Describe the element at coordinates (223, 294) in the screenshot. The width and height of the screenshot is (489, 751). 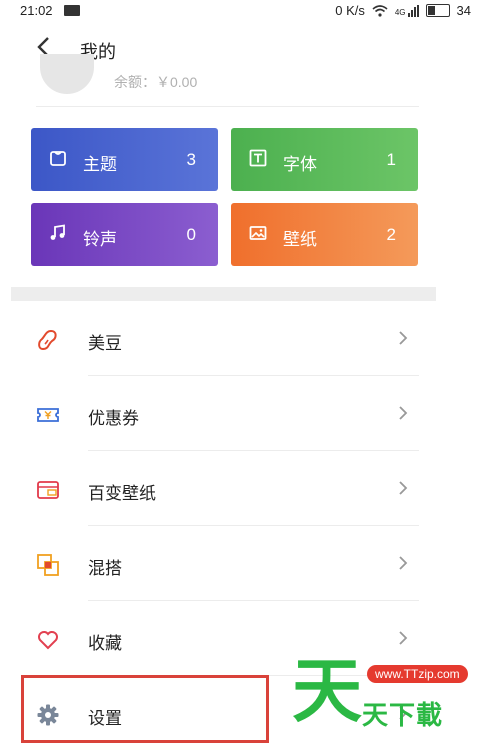
I see `section-separator` at that location.